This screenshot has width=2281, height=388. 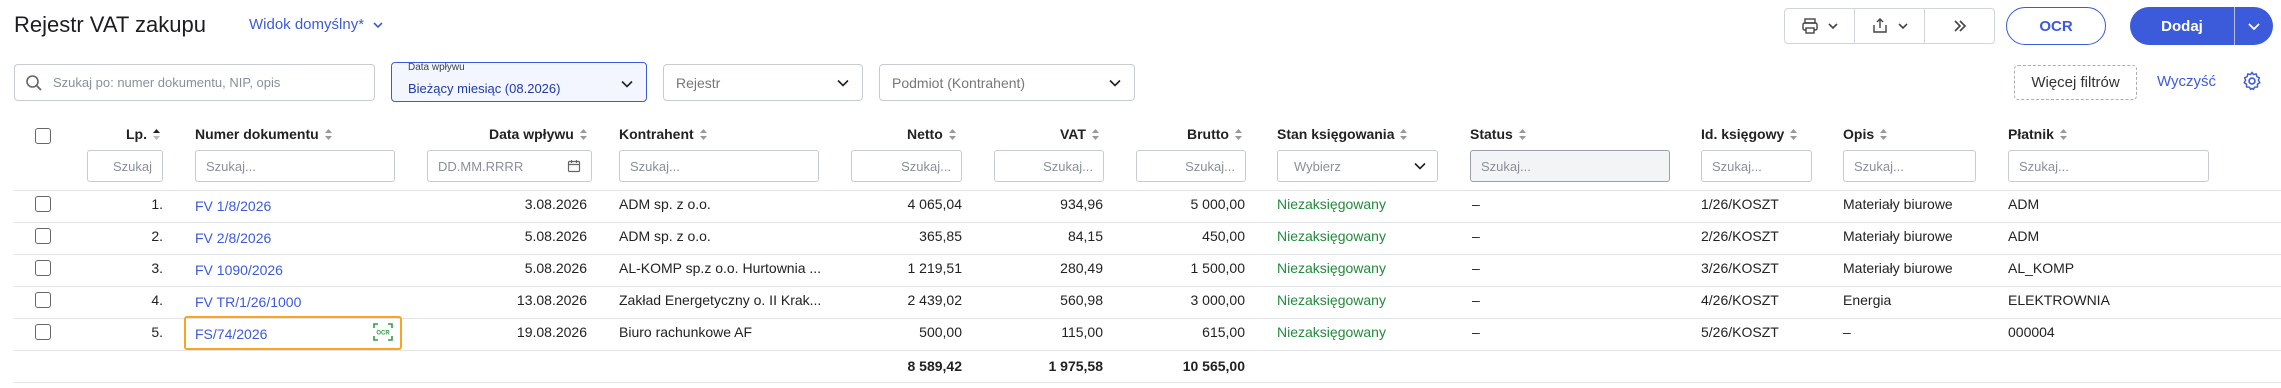 I want to click on cell-description: Energia, so click(x=1867, y=300).